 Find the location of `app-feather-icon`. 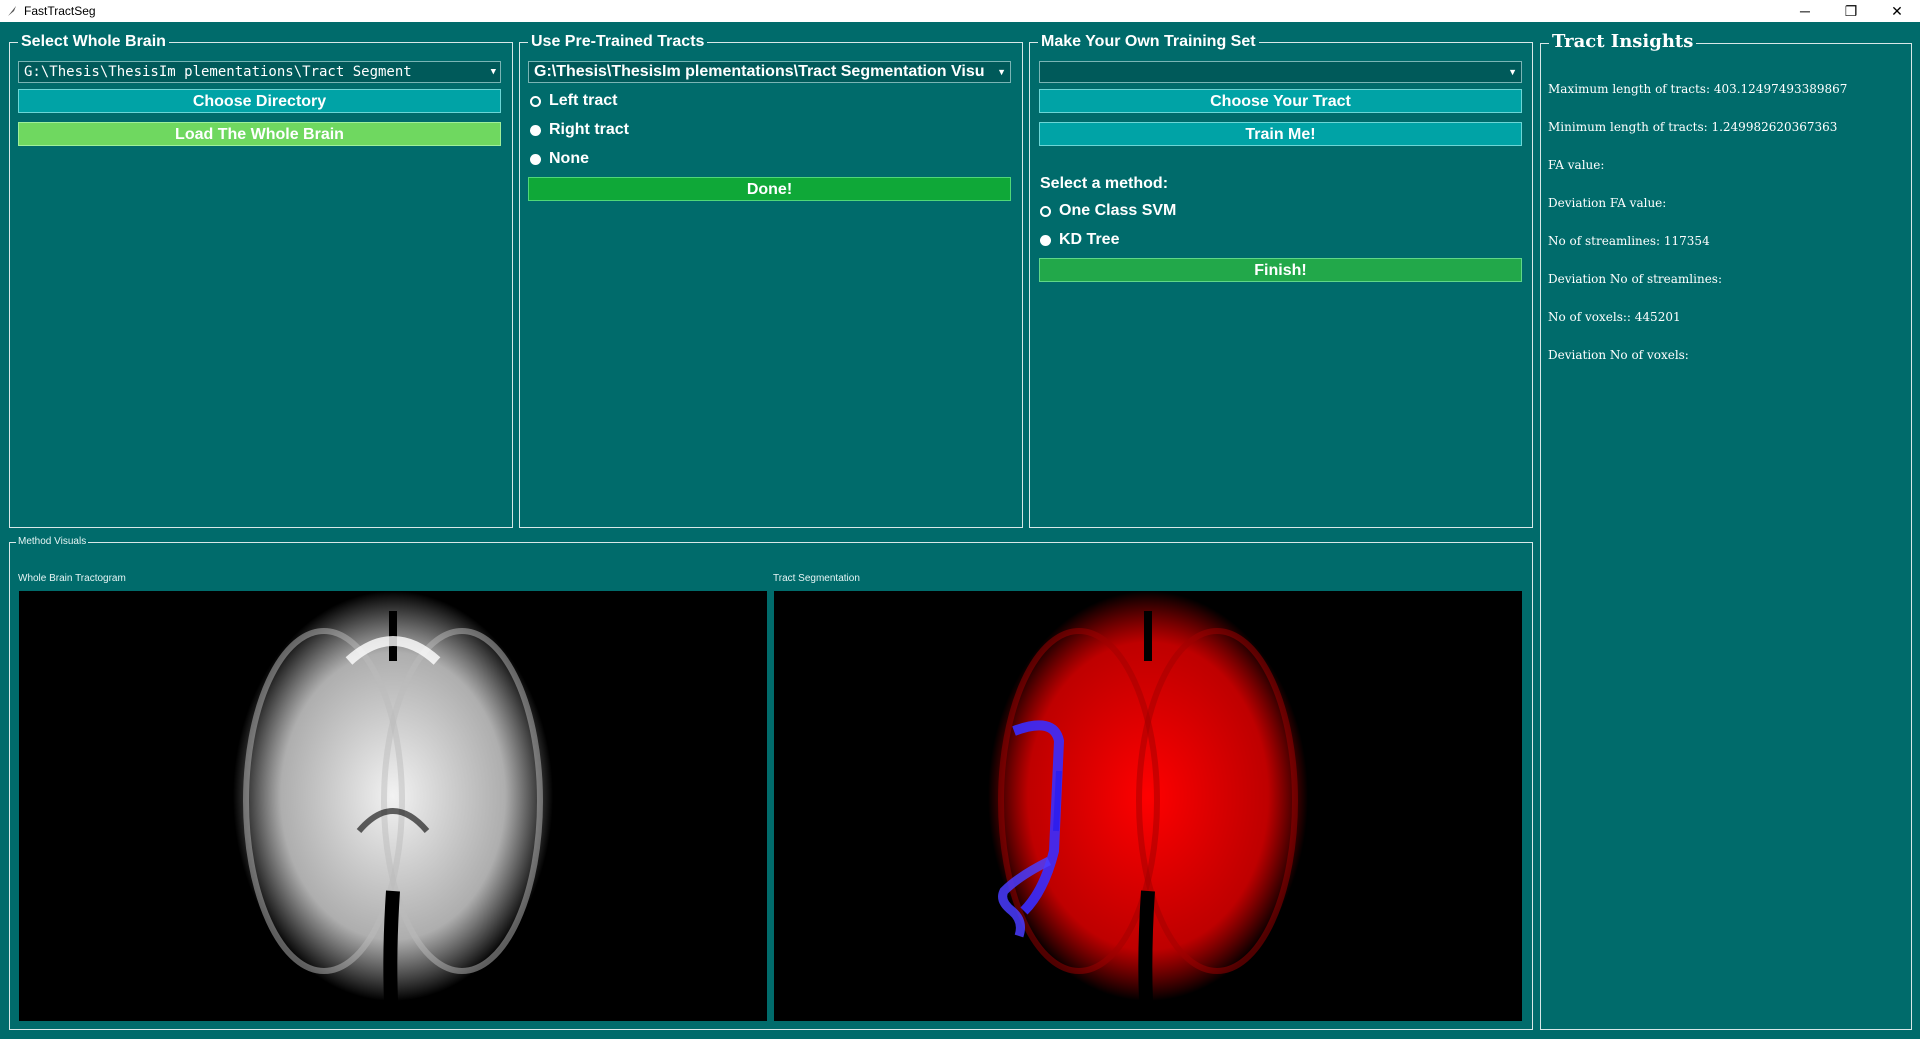

app-feather-icon is located at coordinates (12, 11).